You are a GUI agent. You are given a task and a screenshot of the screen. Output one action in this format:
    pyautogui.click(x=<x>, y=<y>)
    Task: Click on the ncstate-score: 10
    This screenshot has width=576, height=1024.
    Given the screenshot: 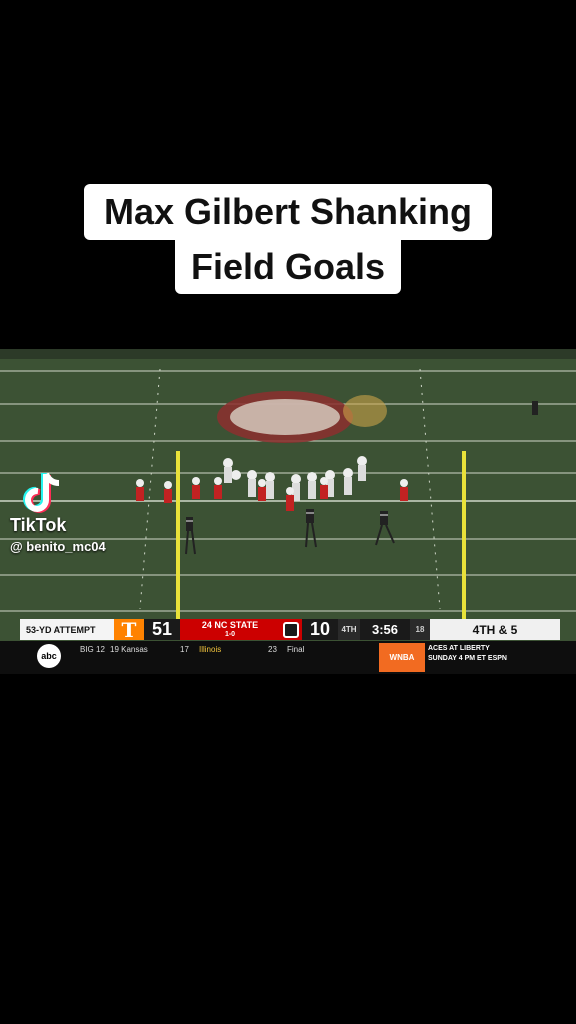 What is the action you would take?
    pyautogui.click(x=320, y=629)
    